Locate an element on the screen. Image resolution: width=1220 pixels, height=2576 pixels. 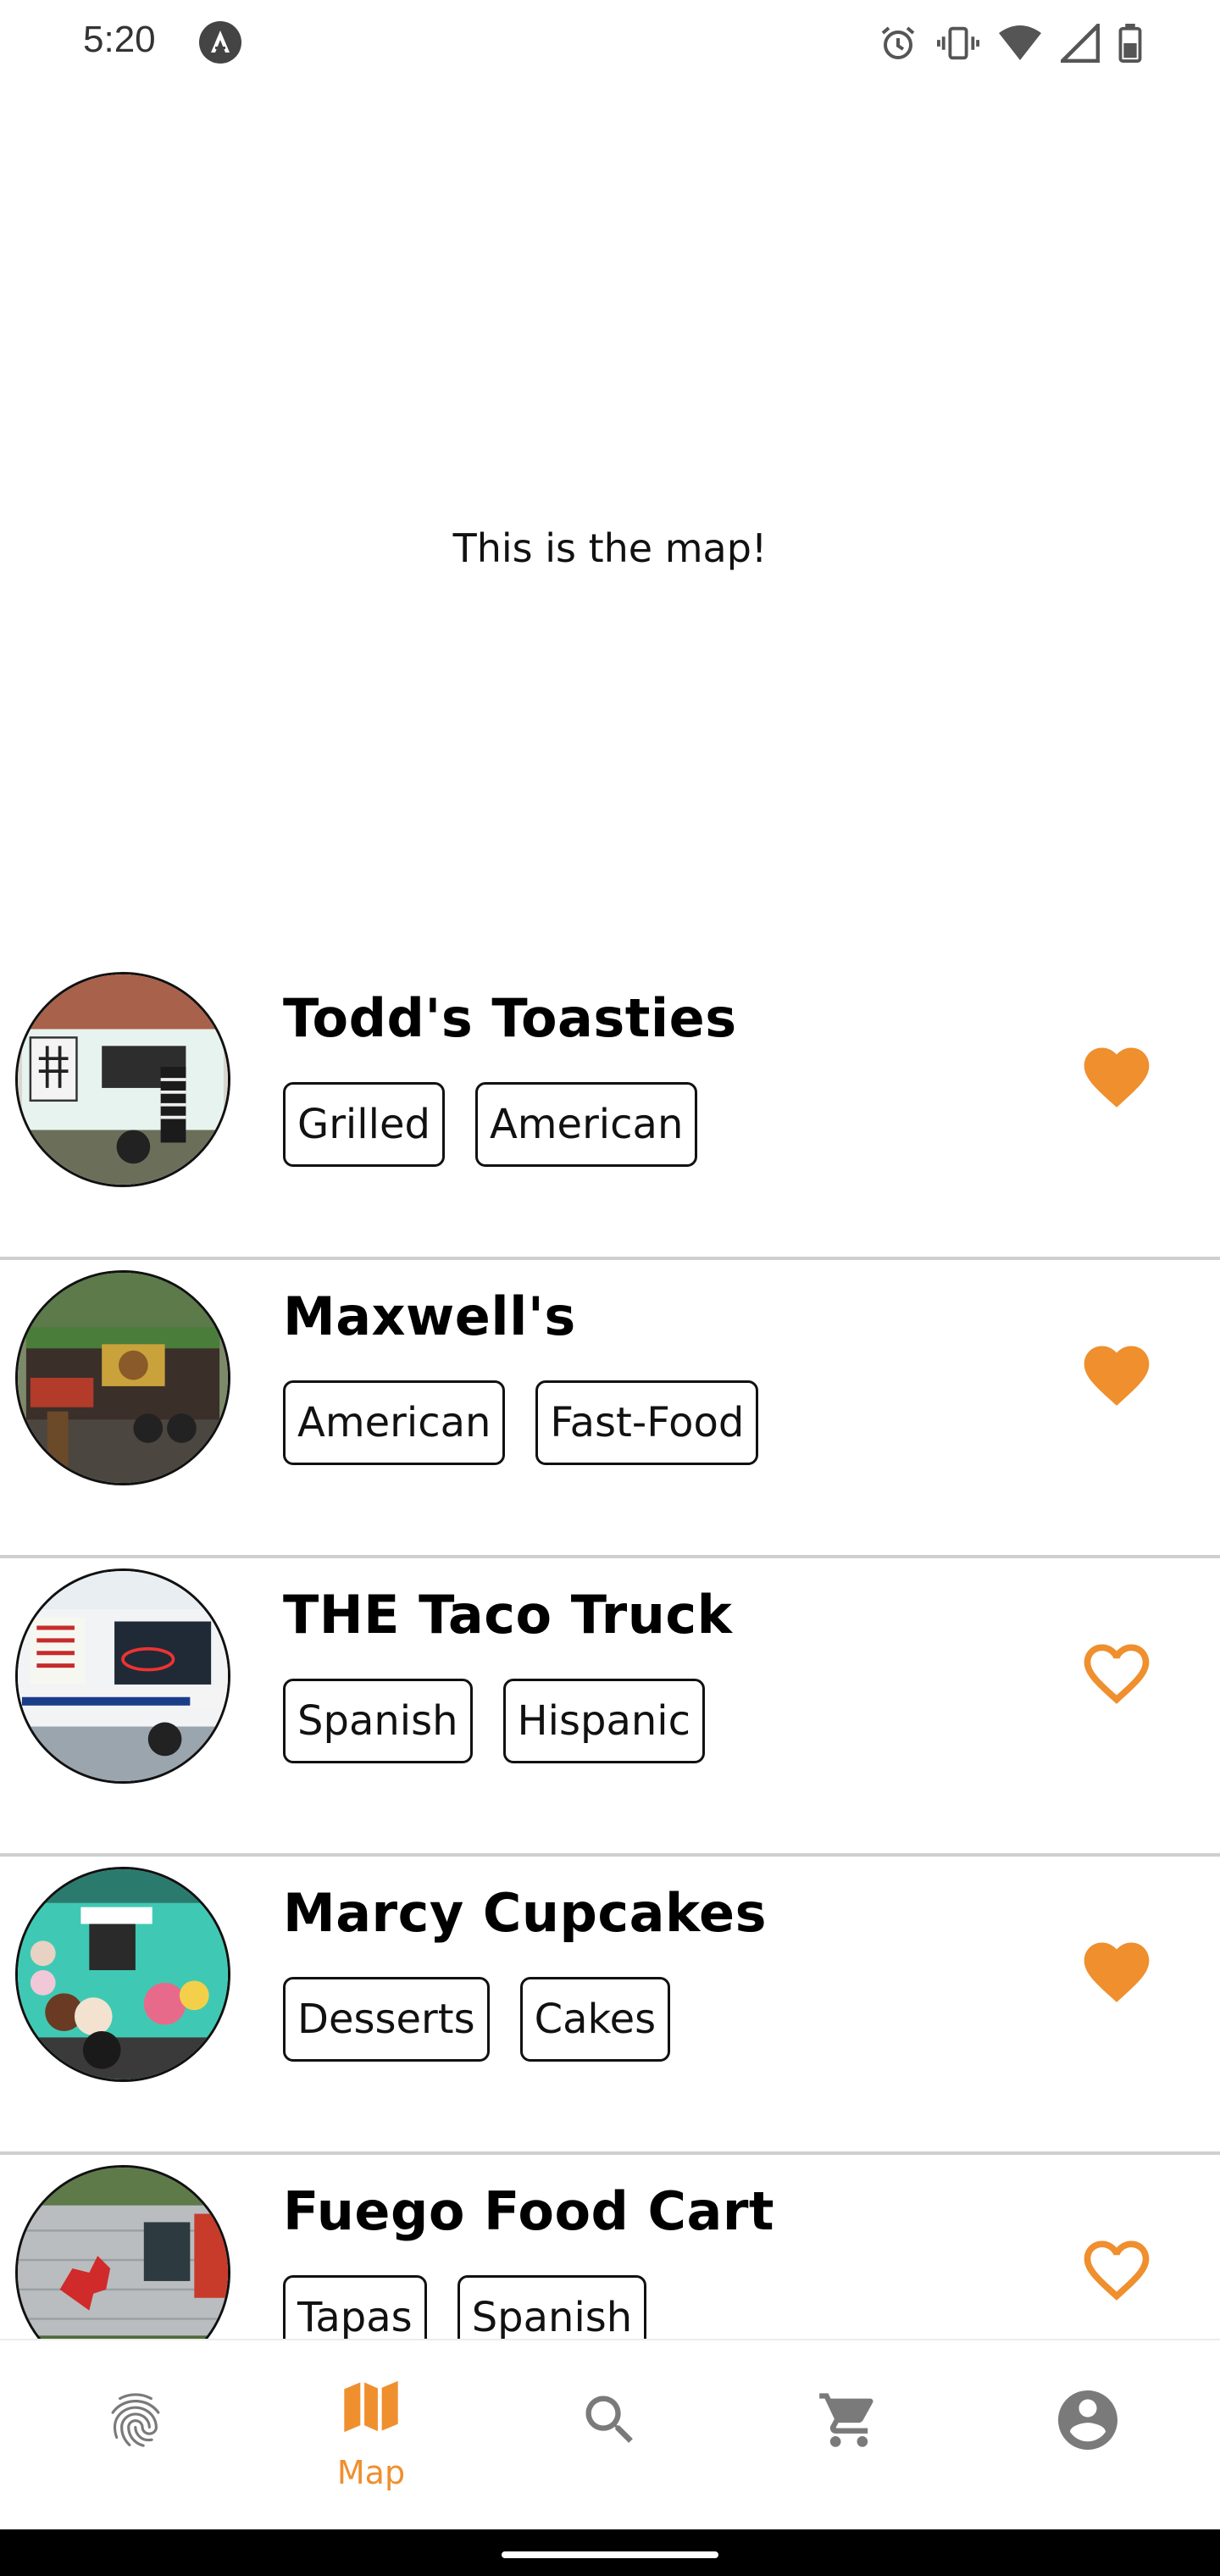
alarm-icon is located at coordinates (898, 42).